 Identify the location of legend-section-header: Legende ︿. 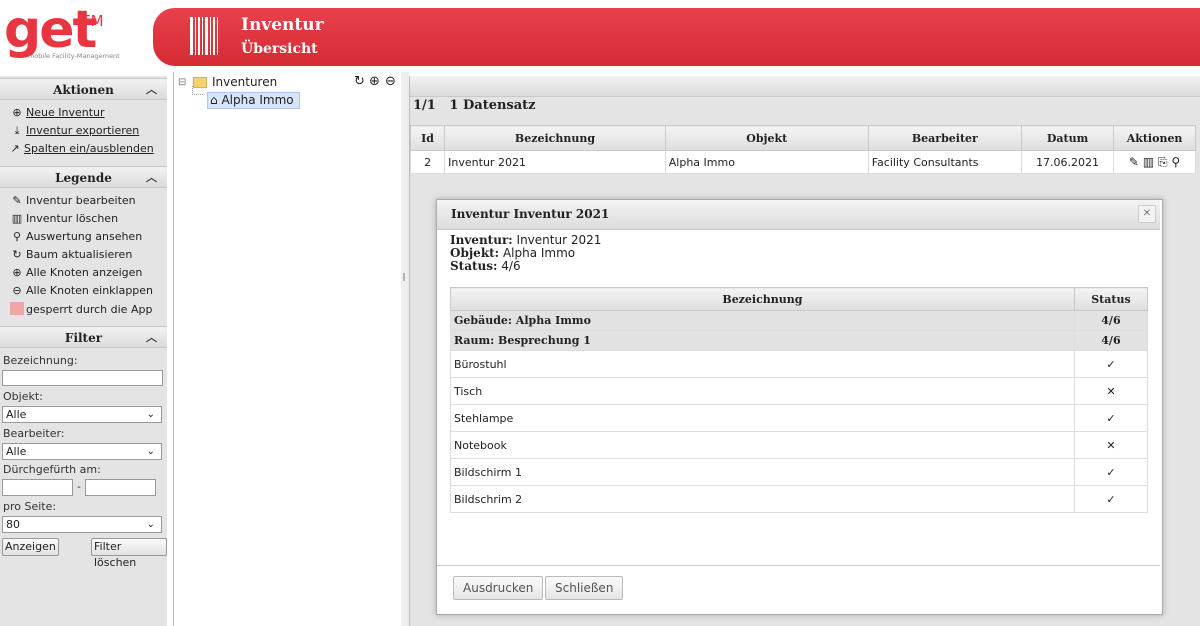
(83, 177).